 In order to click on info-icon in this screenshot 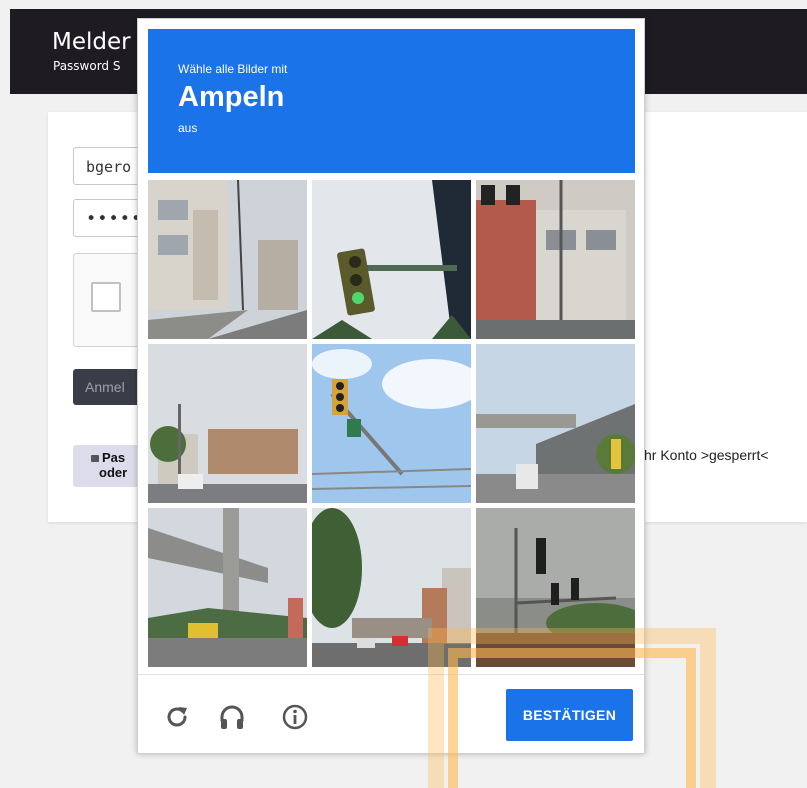, I will do `click(295, 717)`.